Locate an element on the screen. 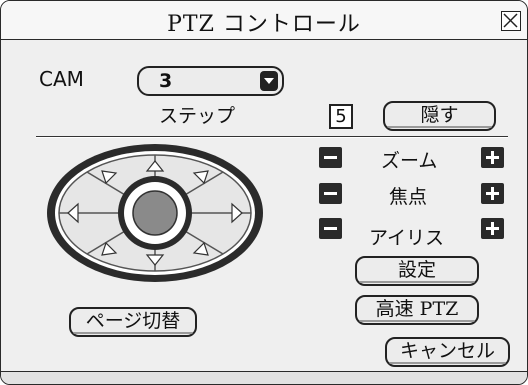  close-icon is located at coordinates (510, 20).